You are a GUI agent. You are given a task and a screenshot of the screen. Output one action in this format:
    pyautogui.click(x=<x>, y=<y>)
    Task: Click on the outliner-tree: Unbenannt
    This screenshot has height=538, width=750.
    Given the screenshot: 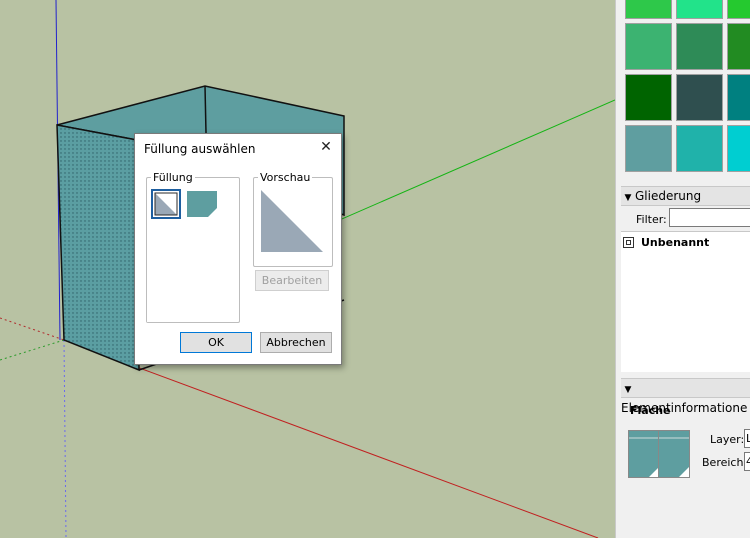 What is the action you would take?
    pyautogui.click(x=685, y=301)
    